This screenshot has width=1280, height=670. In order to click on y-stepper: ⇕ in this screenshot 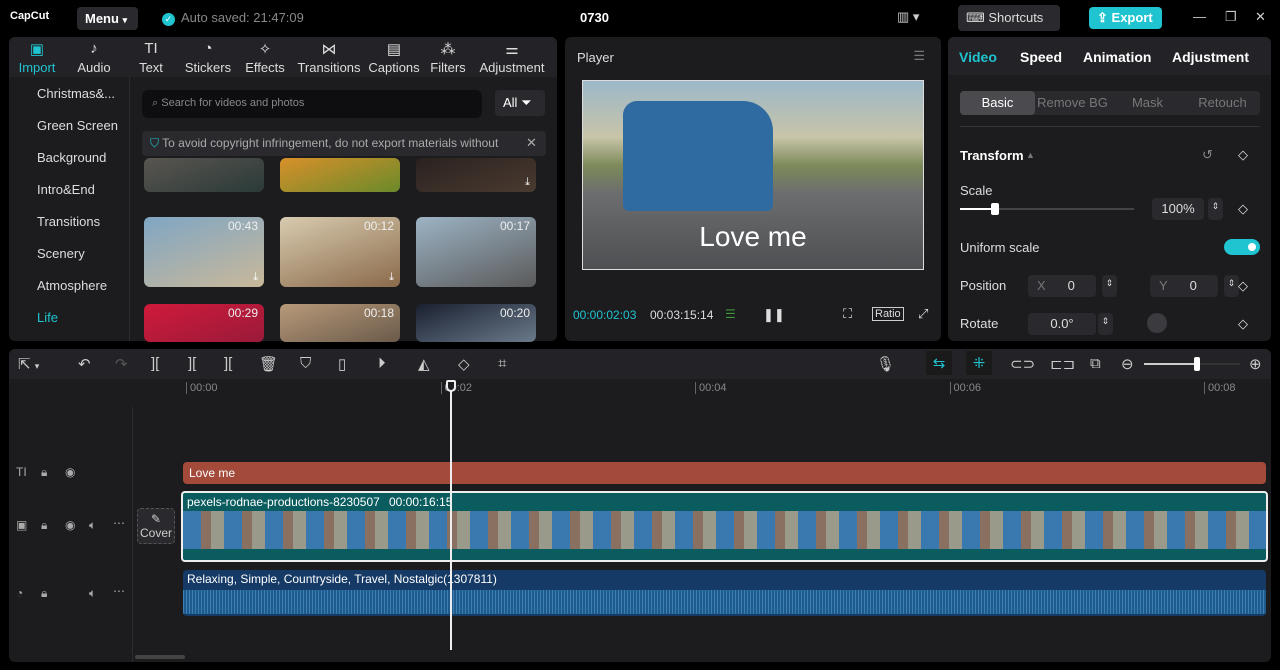, I will do `click(1231, 286)`.